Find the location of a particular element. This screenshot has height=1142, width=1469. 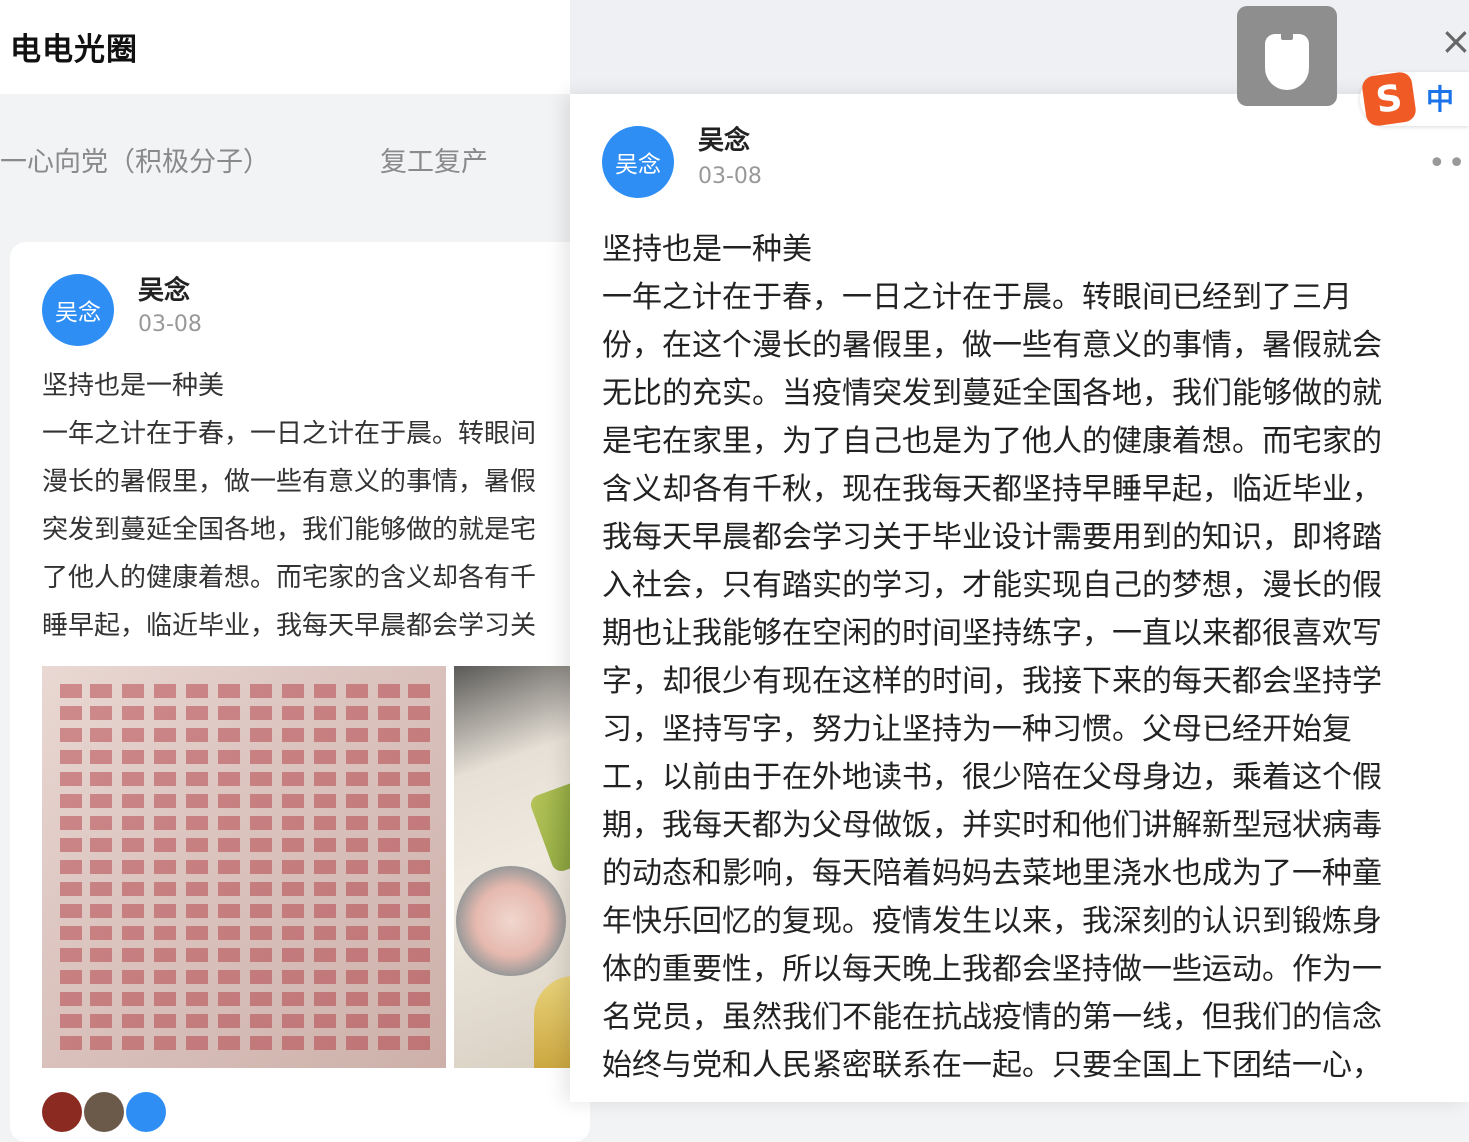

detail-line: 是宅在家里，为了自己也是为了他人的健康着想。而宅家的 is located at coordinates (992, 441).